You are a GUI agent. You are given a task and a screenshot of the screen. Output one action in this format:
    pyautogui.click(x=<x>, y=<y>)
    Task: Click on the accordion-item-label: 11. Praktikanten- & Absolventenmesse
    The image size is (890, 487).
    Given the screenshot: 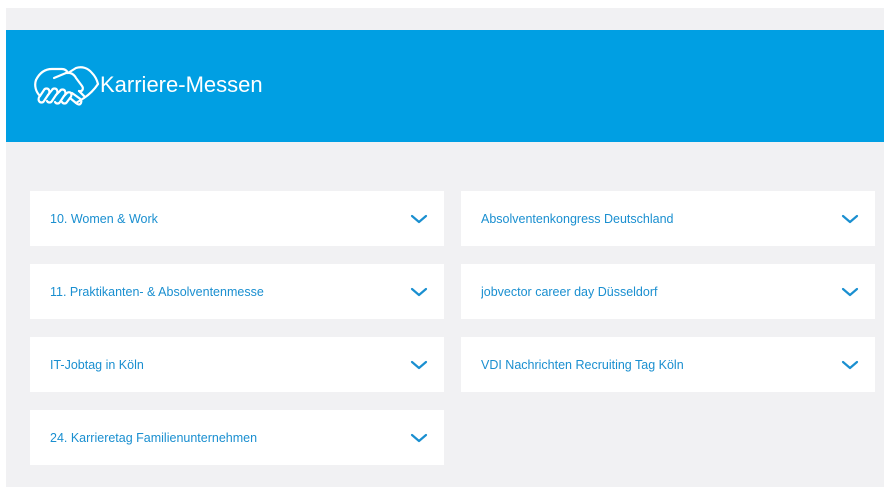 What is the action you would take?
    pyautogui.click(x=157, y=291)
    